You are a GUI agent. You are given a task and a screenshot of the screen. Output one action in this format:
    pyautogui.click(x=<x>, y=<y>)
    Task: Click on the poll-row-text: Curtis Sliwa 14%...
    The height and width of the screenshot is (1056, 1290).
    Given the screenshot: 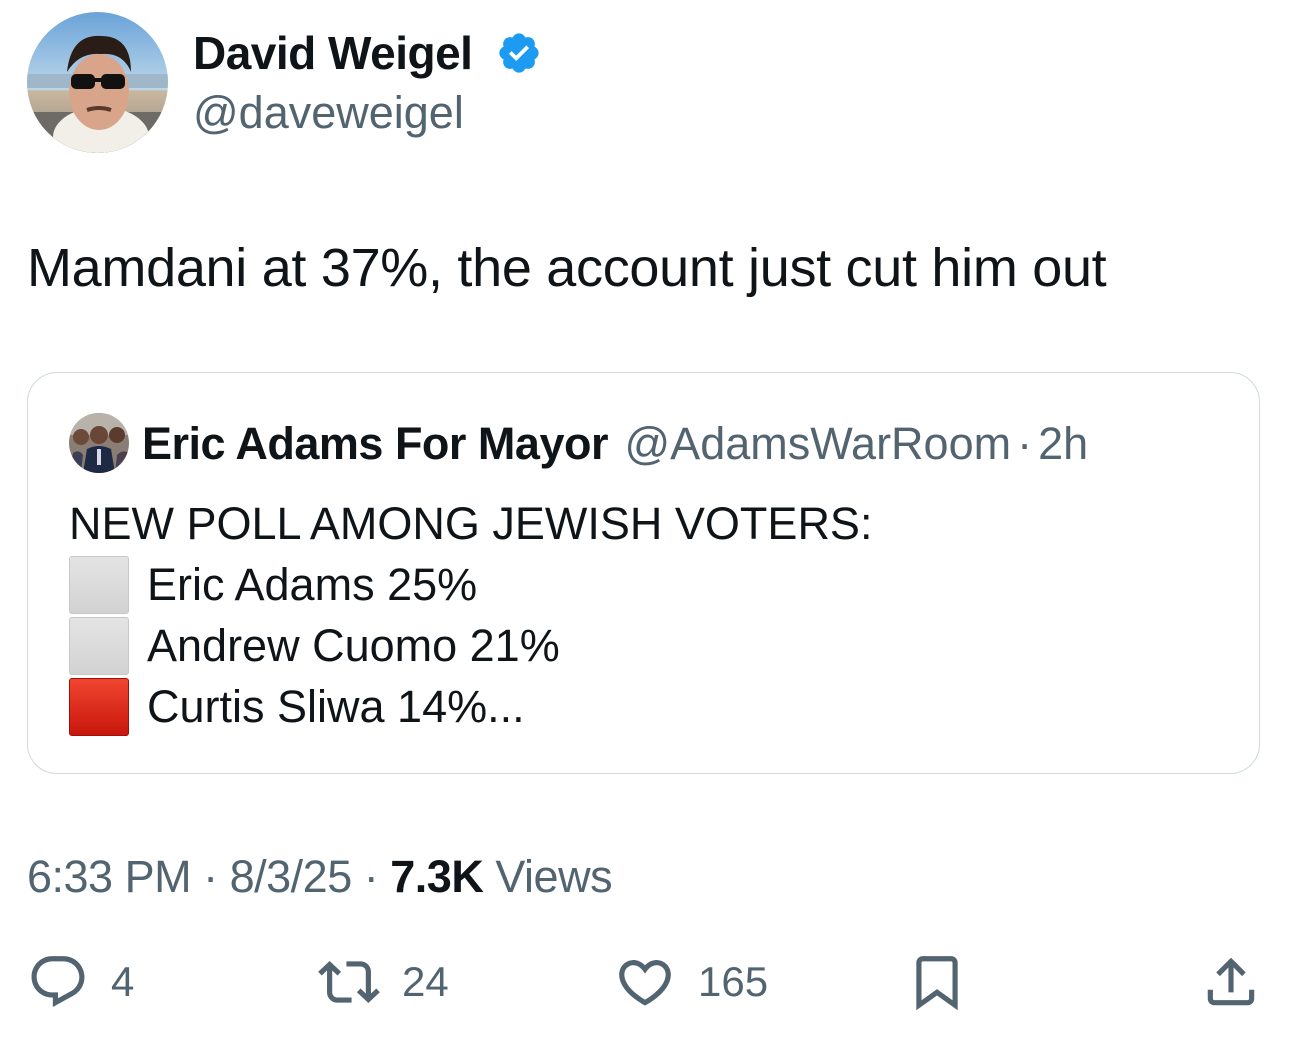 What is the action you would take?
    pyautogui.click(x=336, y=706)
    